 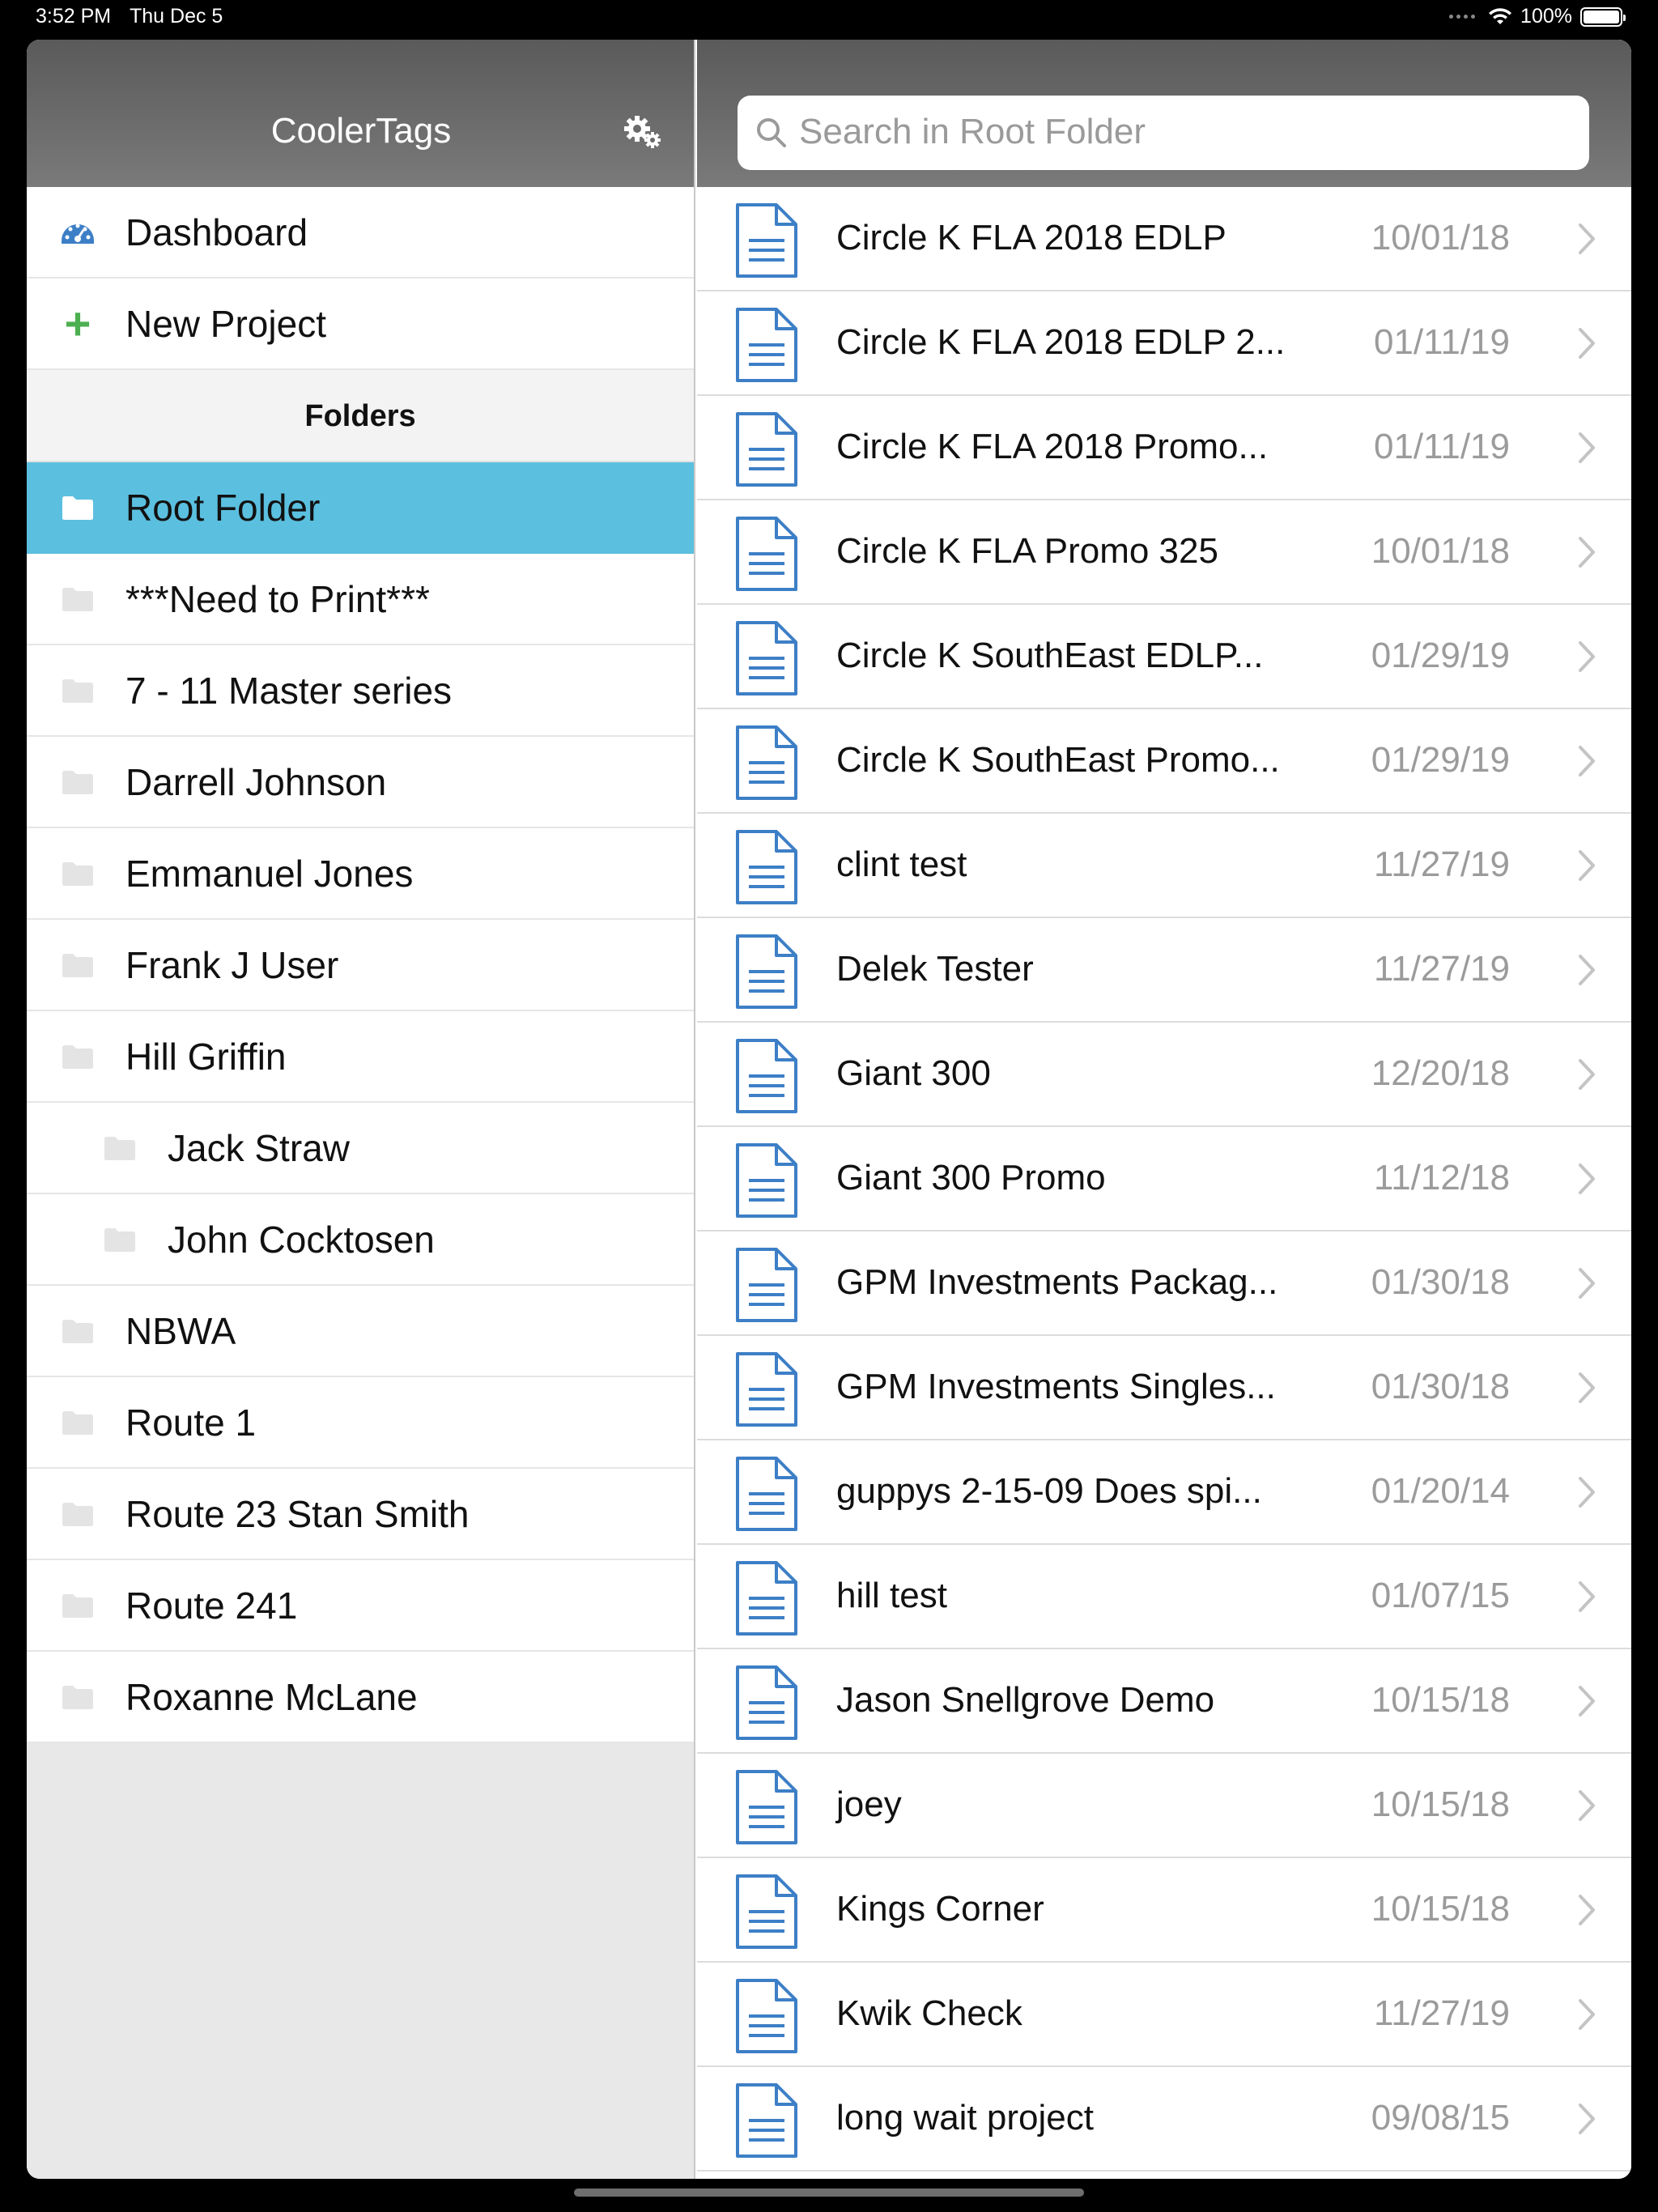 What do you see at coordinates (1440, 760) in the screenshot?
I see `file-date: 01/29/19` at bounding box center [1440, 760].